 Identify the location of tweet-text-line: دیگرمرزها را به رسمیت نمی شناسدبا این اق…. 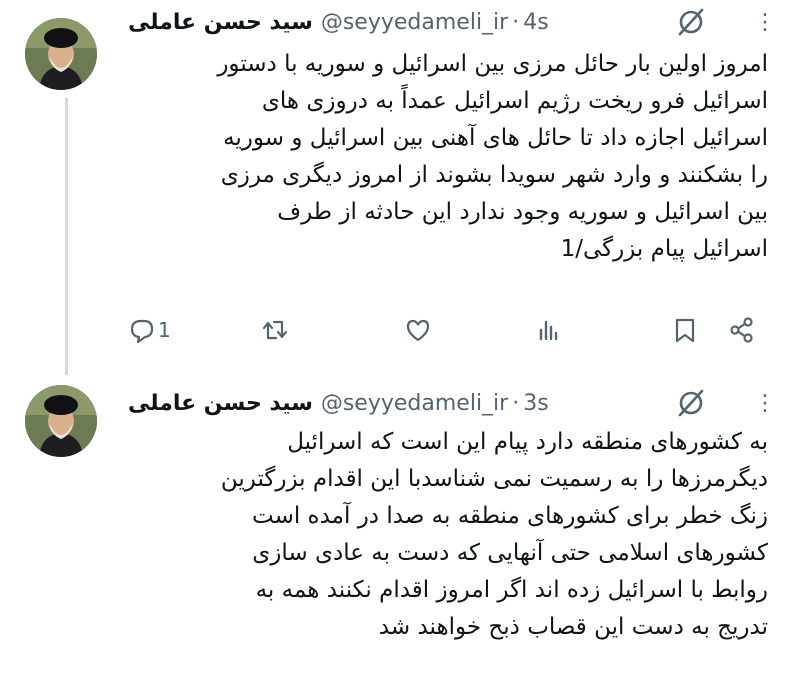
(494, 479).